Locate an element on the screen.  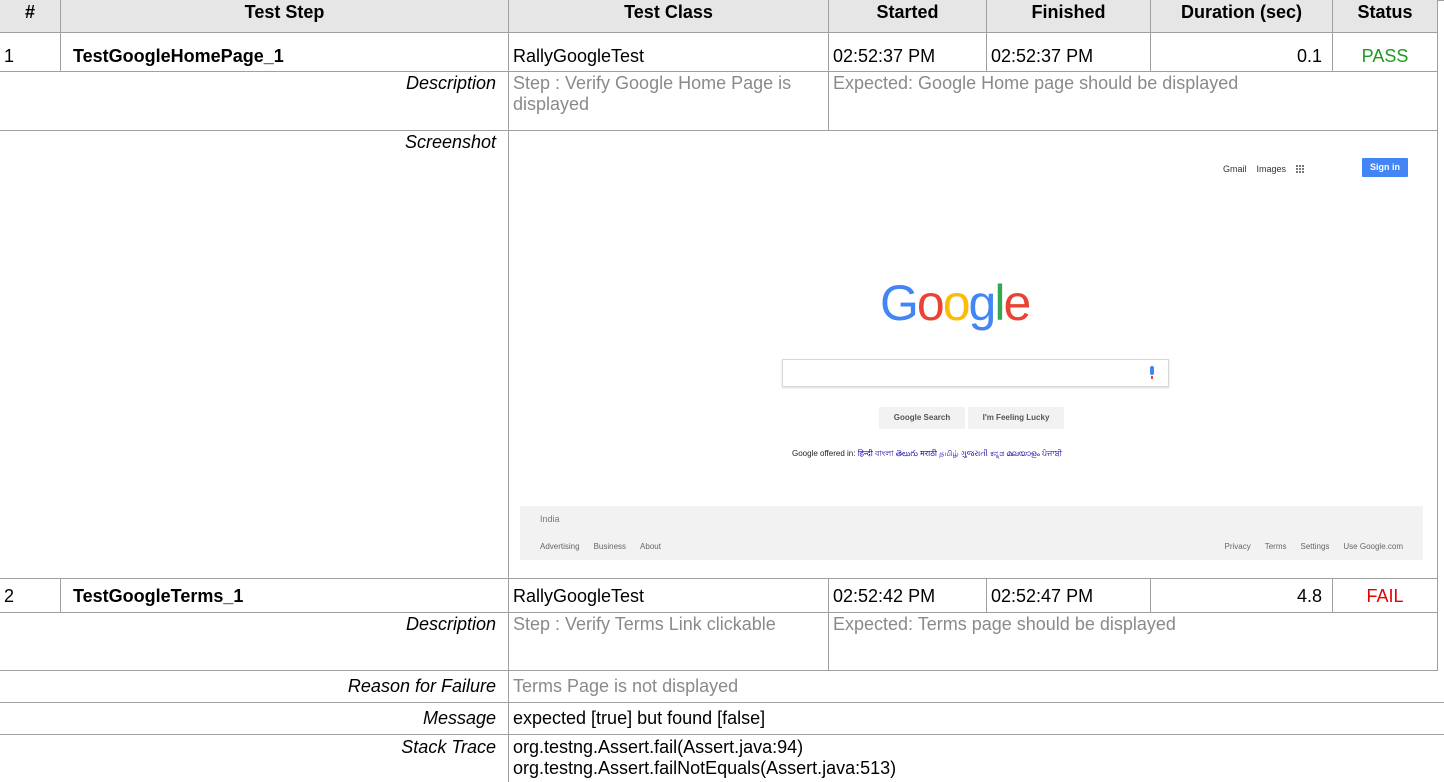
google-top-links: Gmail Images is located at coordinates (1266, 169).